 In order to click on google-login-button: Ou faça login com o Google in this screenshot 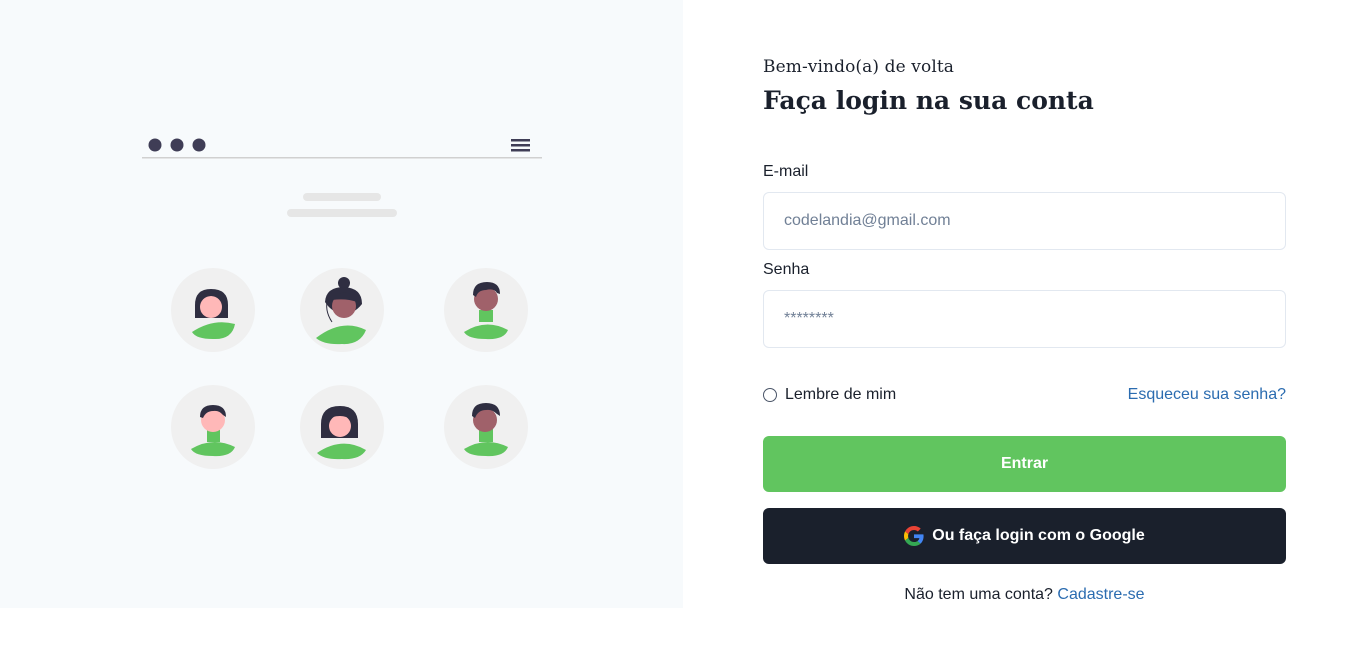, I will do `click(1024, 536)`.